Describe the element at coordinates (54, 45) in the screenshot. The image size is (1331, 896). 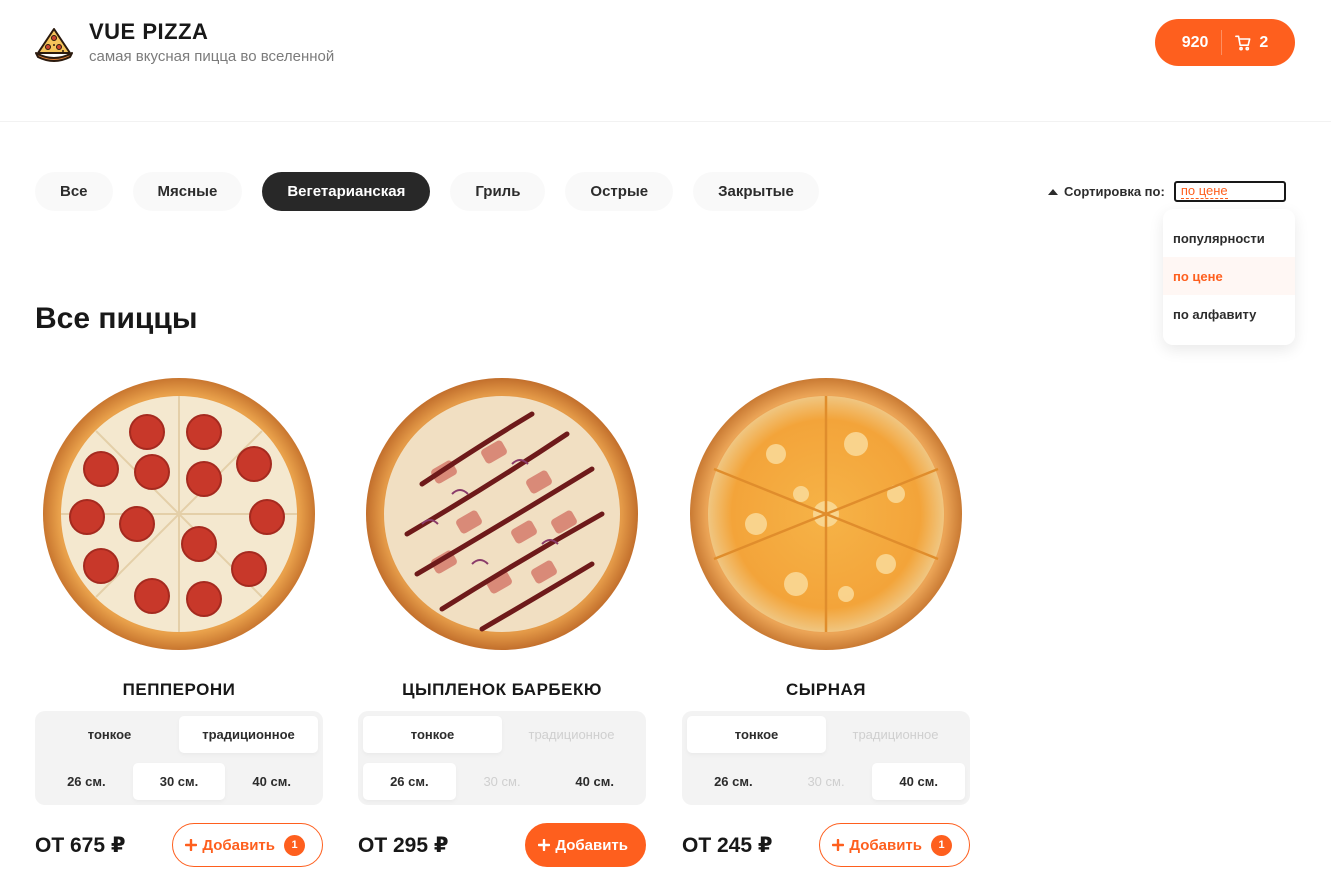
I see `pizza-logo-icon` at that location.